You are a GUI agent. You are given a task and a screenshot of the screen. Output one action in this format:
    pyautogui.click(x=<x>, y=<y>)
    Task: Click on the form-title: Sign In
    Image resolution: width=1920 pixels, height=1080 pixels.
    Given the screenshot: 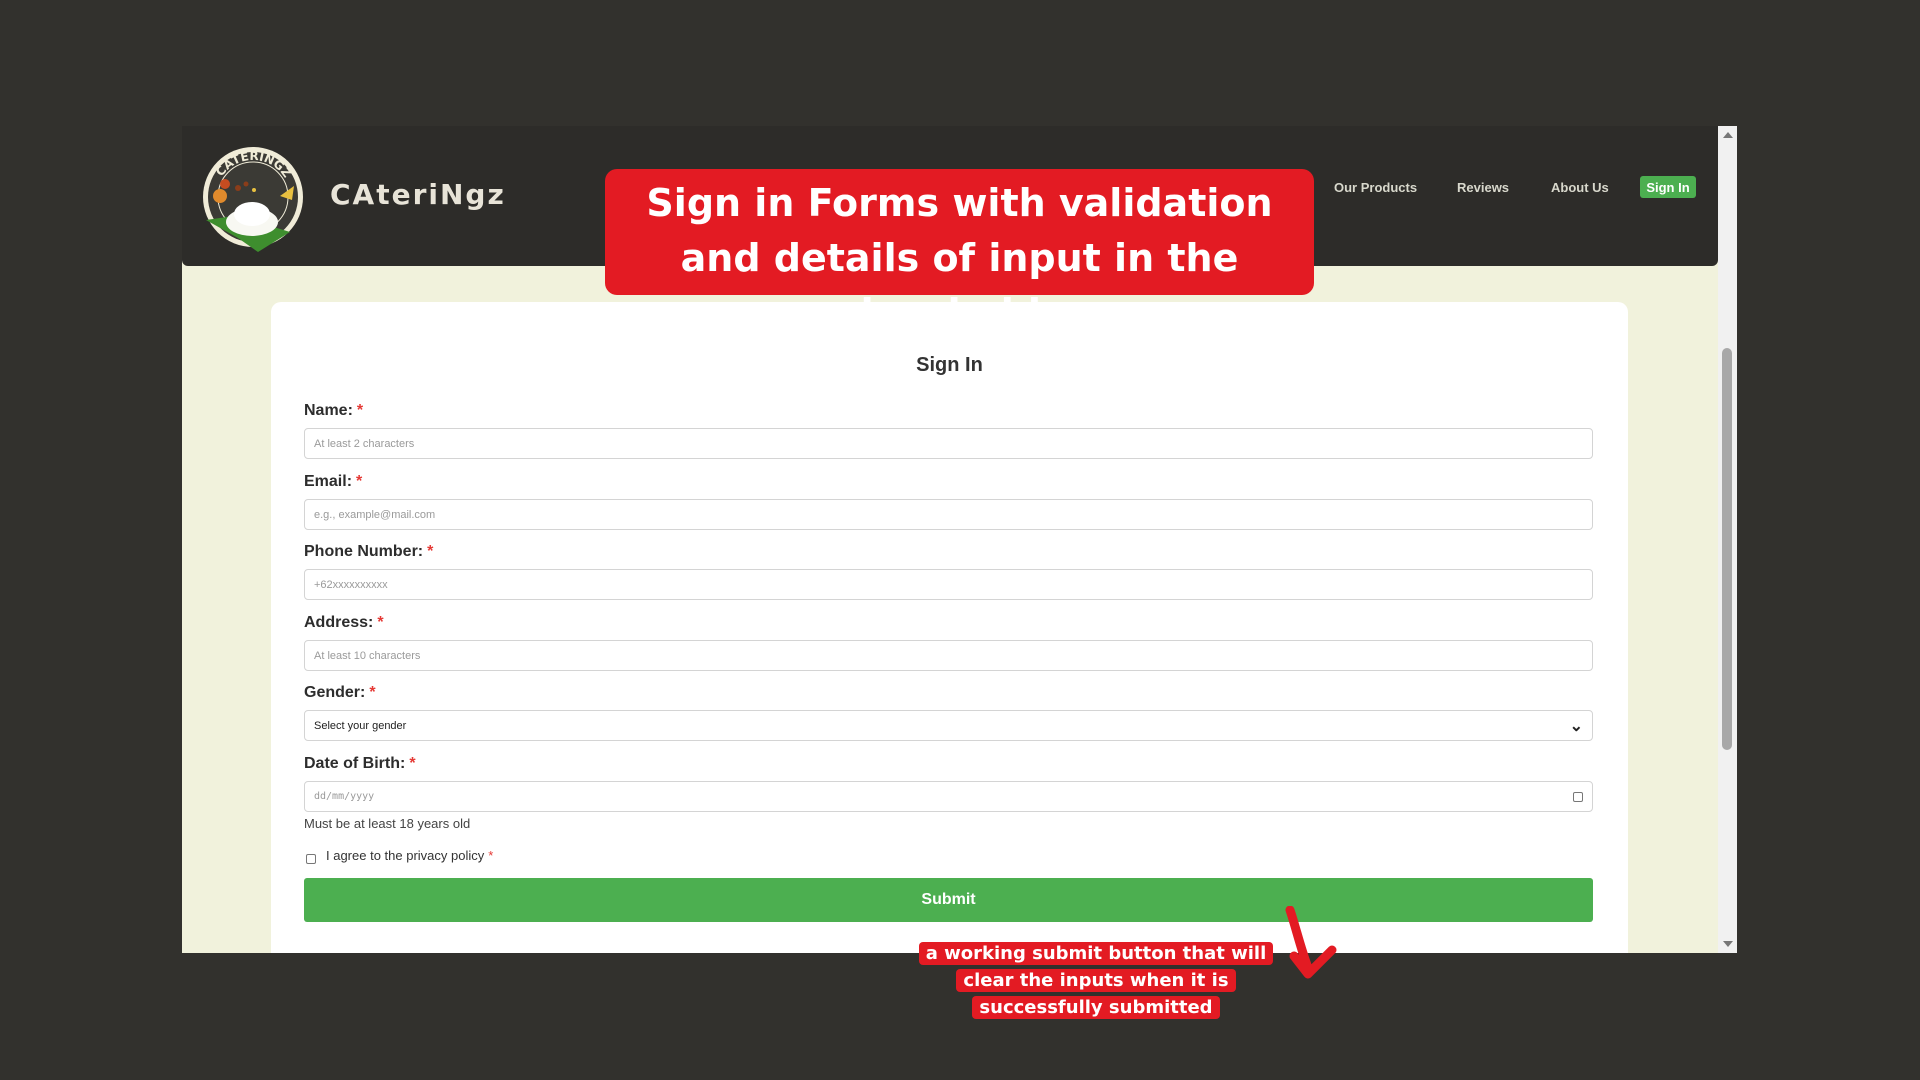 What is the action you would take?
    pyautogui.click(x=949, y=365)
    